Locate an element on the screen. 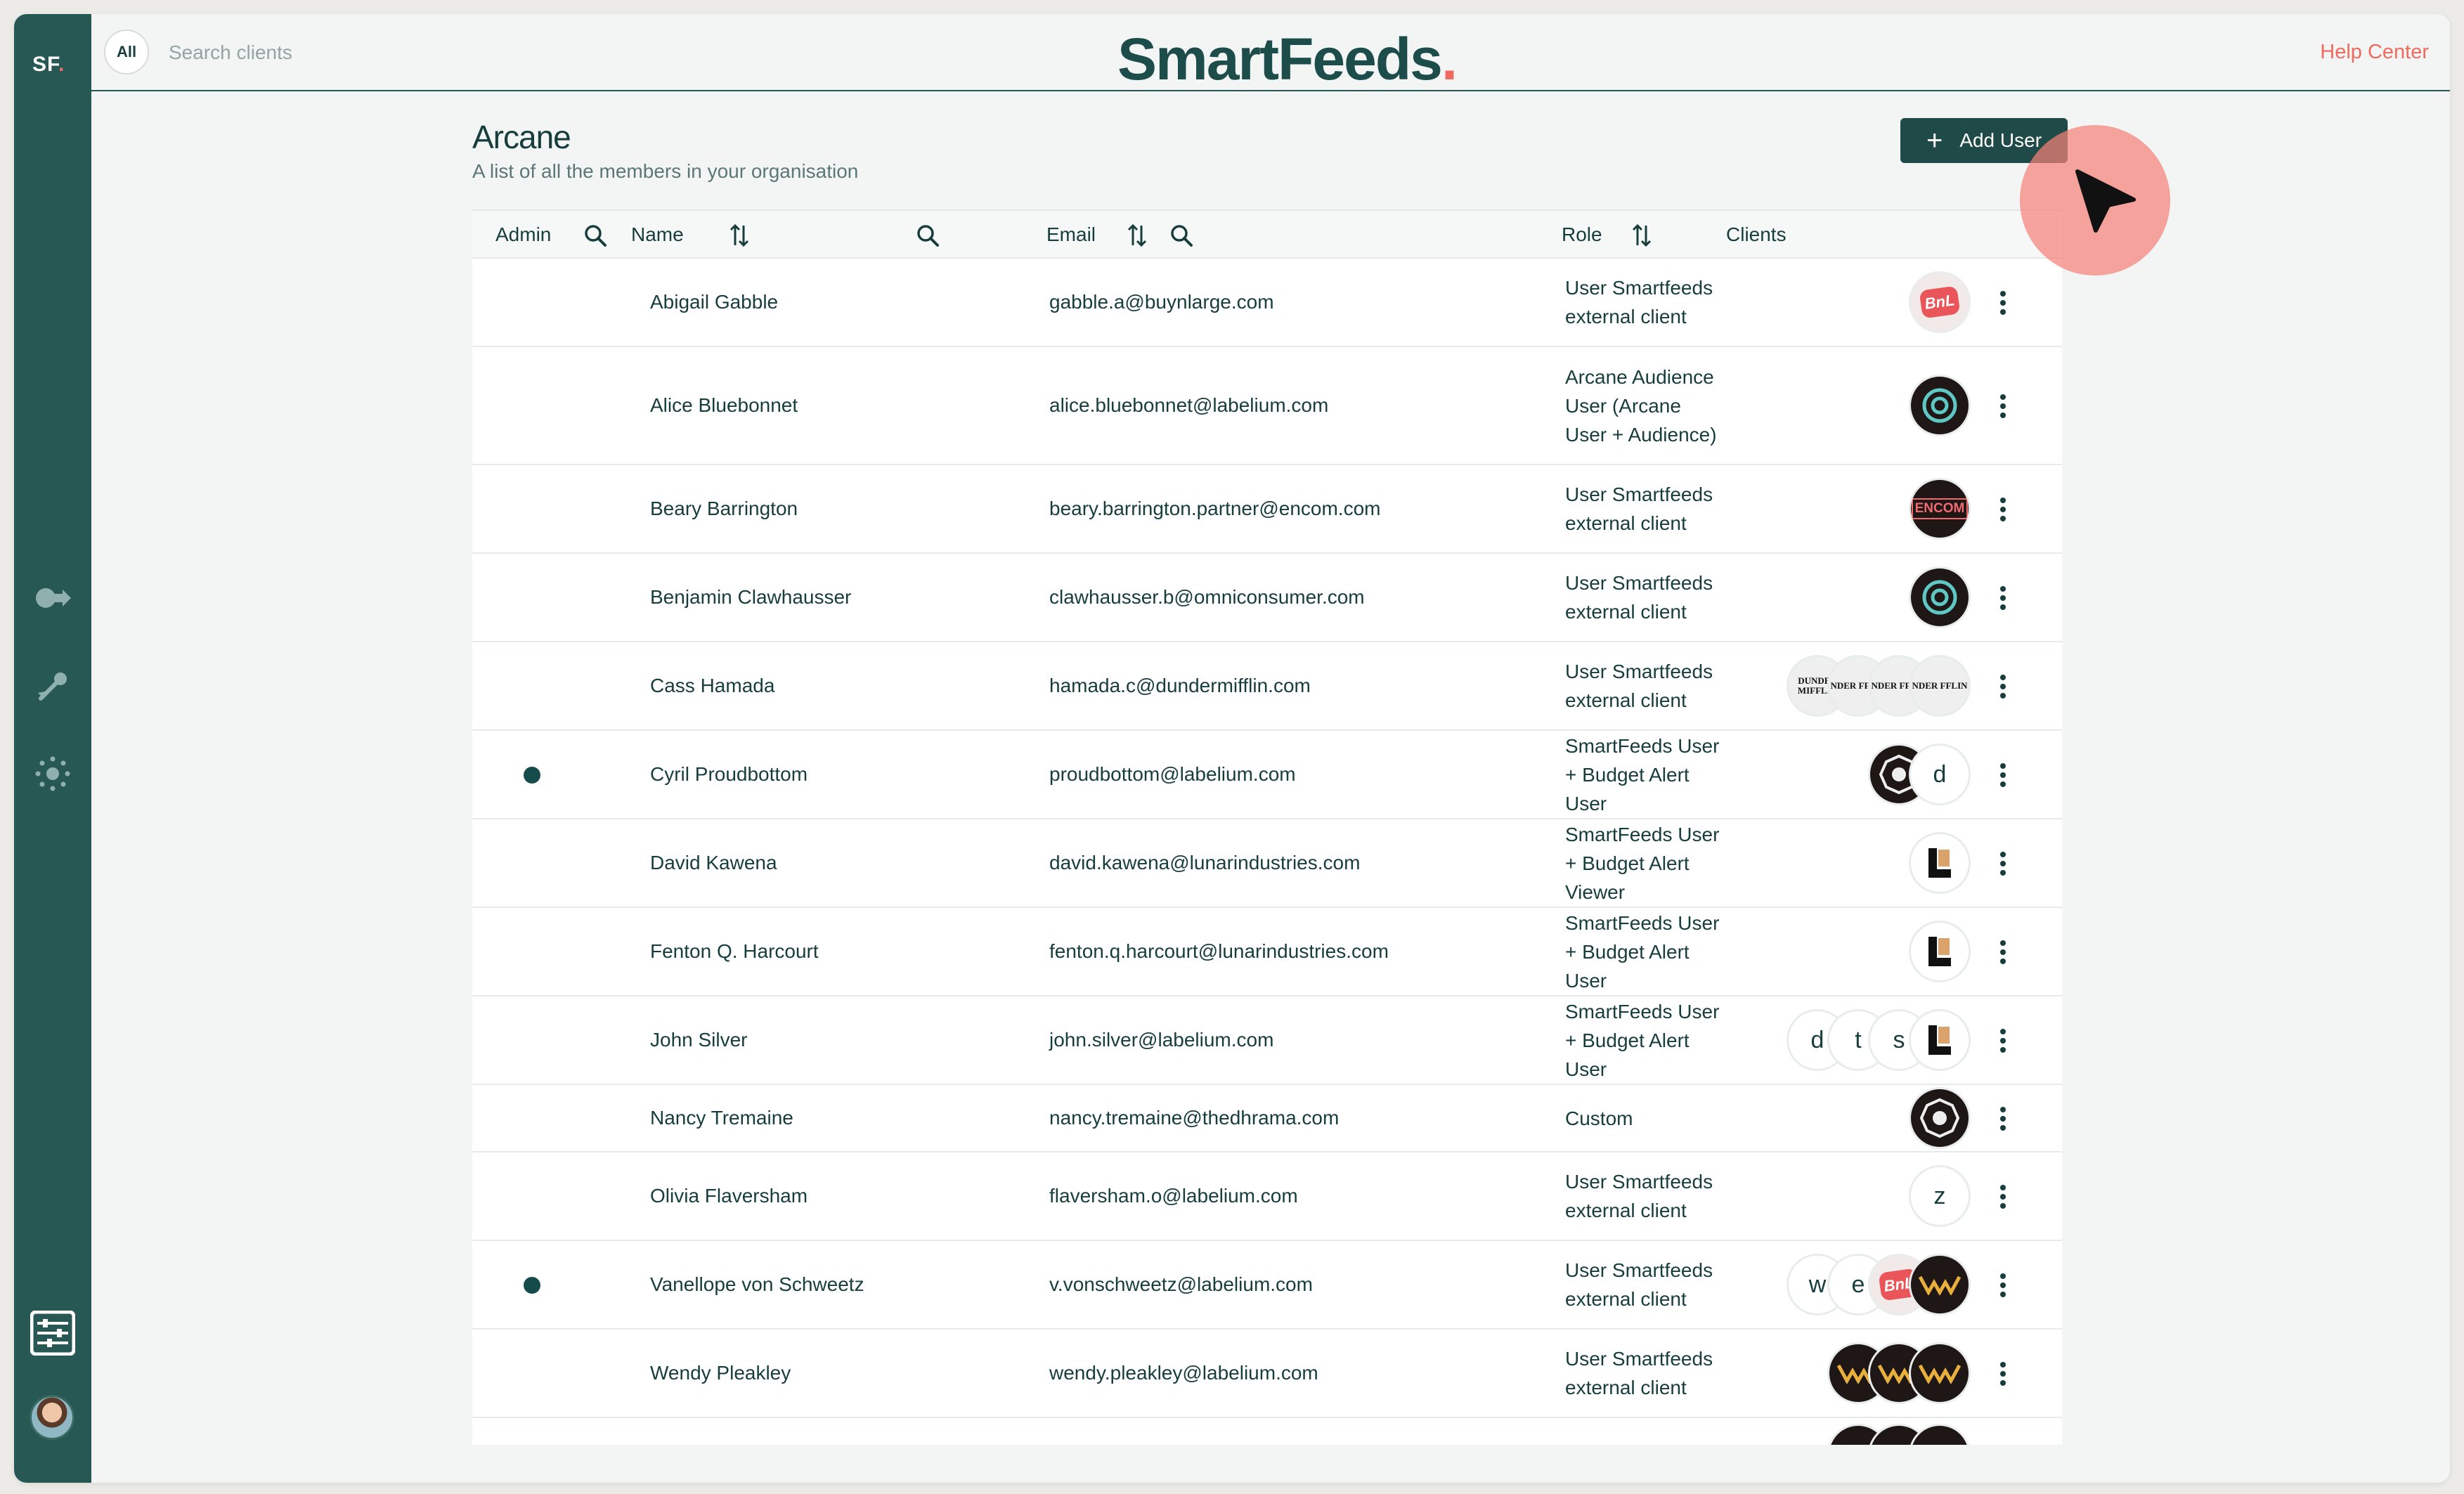 The height and width of the screenshot is (1494, 2464). member-name: Vanellope von Schweetz is located at coordinates (757, 1284).